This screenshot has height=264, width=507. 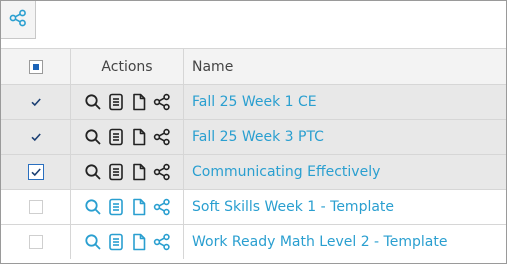 I want to click on table-row: Fall 25 Week 3 PTC, so click(x=253, y=136).